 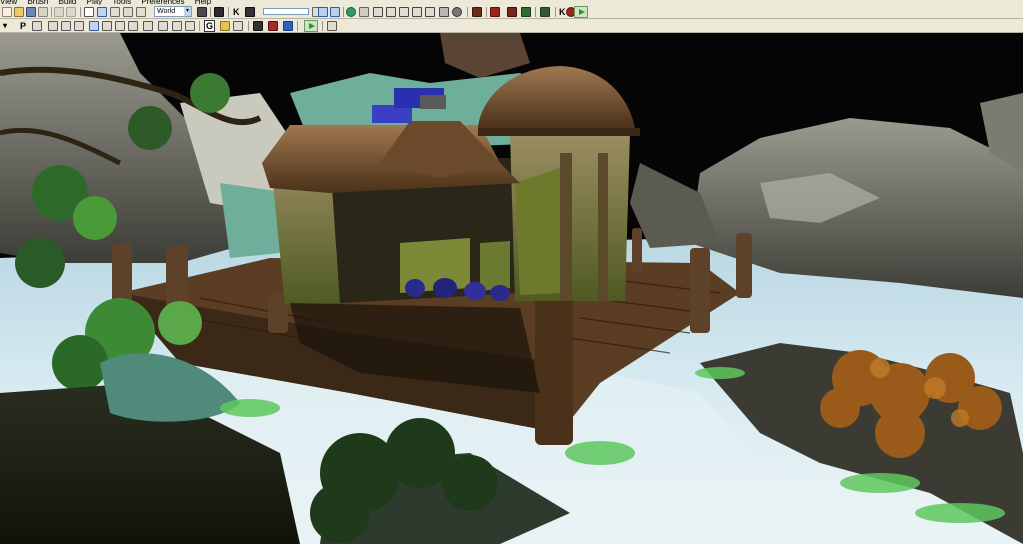 What do you see at coordinates (79, 26) in the screenshot?
I see `unlit-icon` at bounding box center [79, 26].